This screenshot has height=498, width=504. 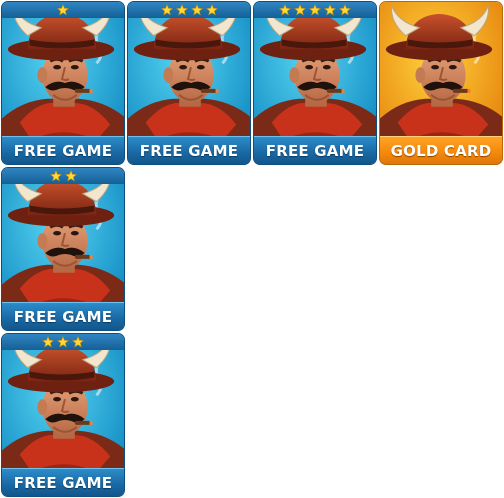 I want to click on card-2: FREE GAME, so click(x=189, y=83).